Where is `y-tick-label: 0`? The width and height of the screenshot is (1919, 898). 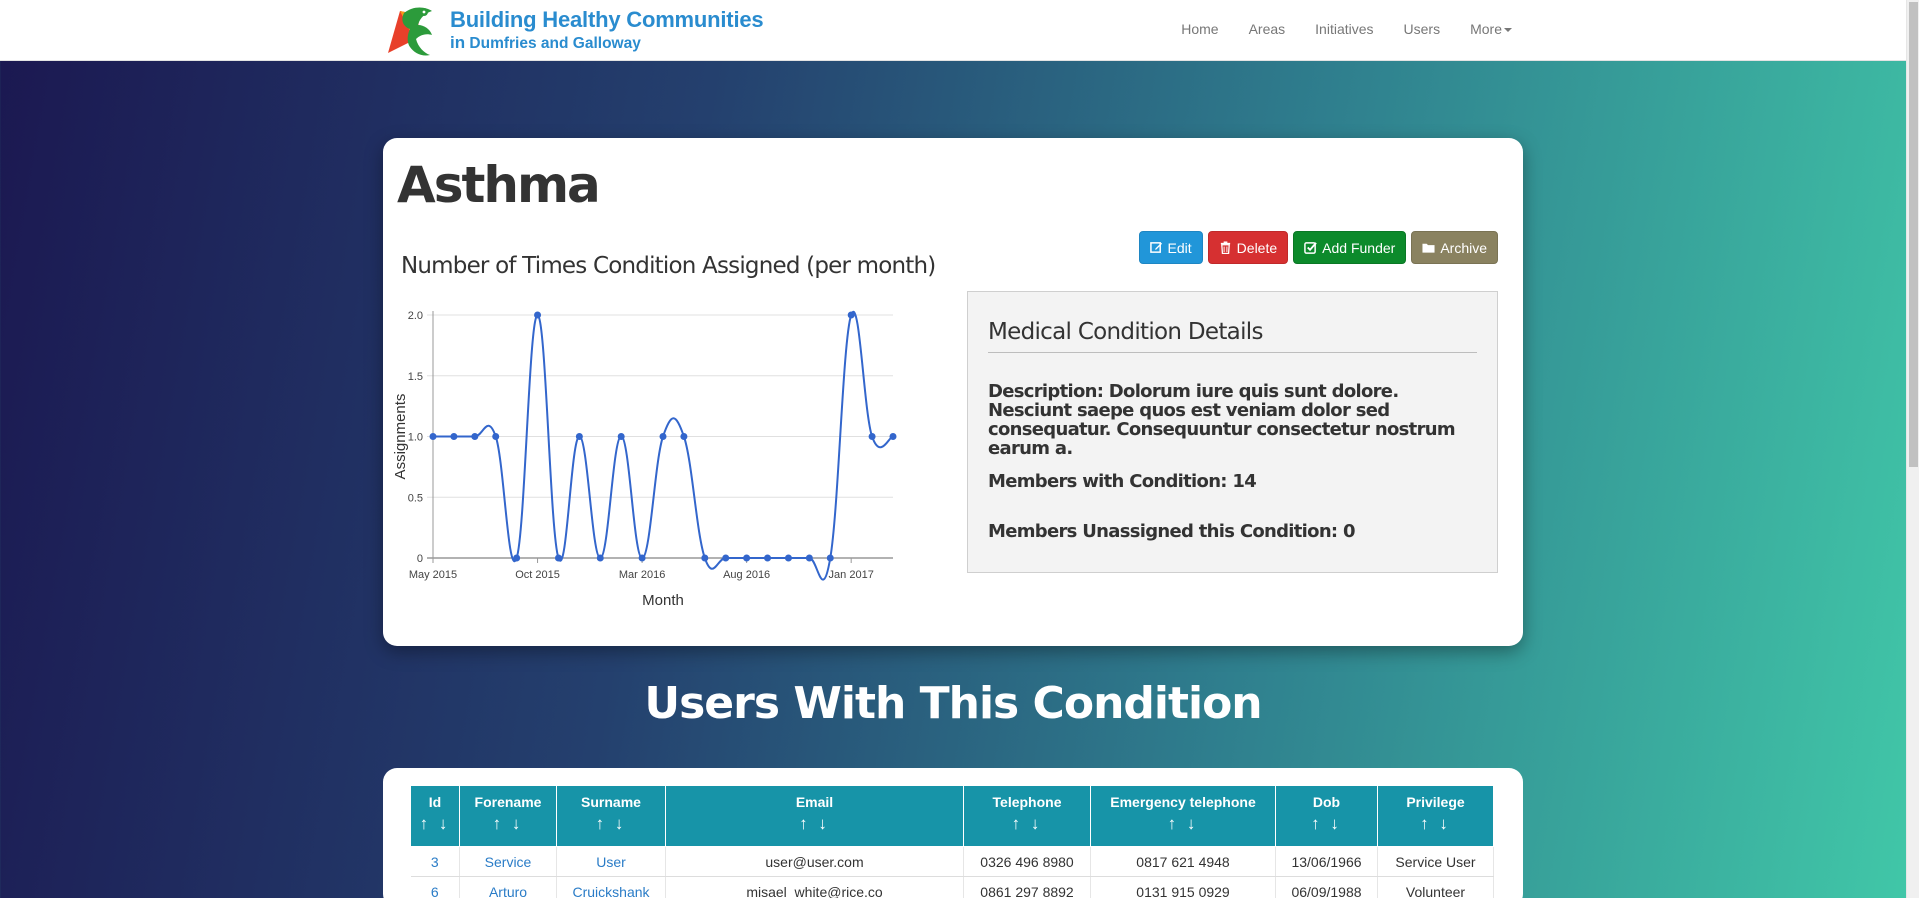
y-tick-label: 0 is located at coordinates (420, 559).